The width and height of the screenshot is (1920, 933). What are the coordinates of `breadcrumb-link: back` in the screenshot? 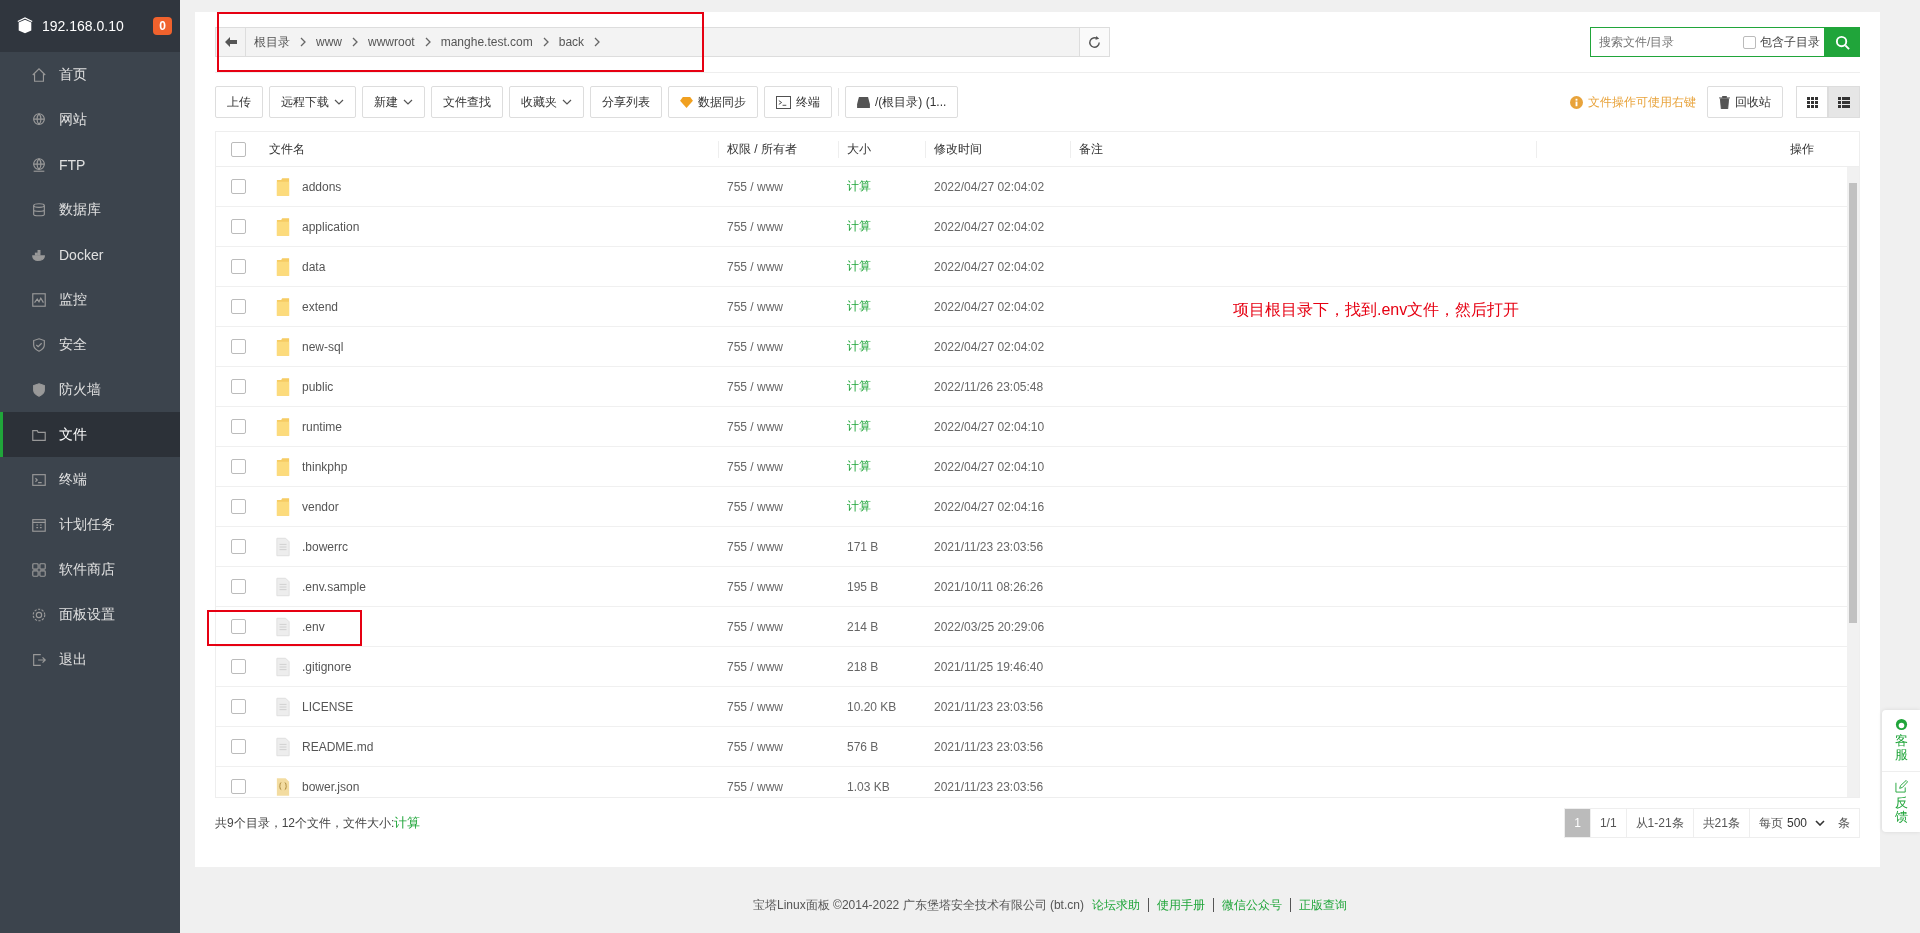 It's located at (571, 42).